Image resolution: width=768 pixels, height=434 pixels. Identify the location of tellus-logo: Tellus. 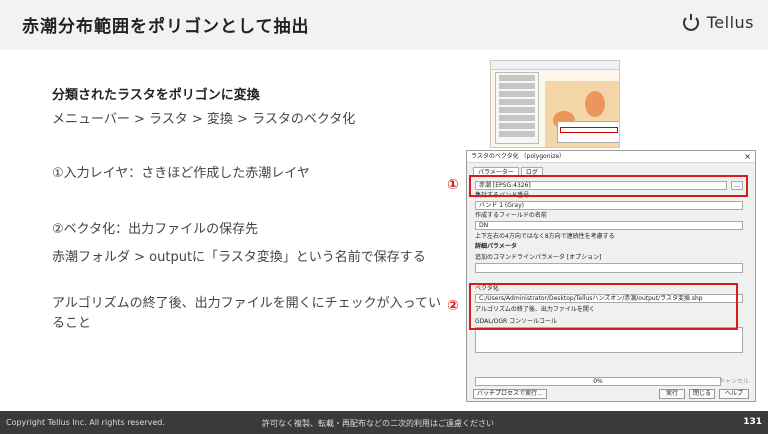
(717, 22).